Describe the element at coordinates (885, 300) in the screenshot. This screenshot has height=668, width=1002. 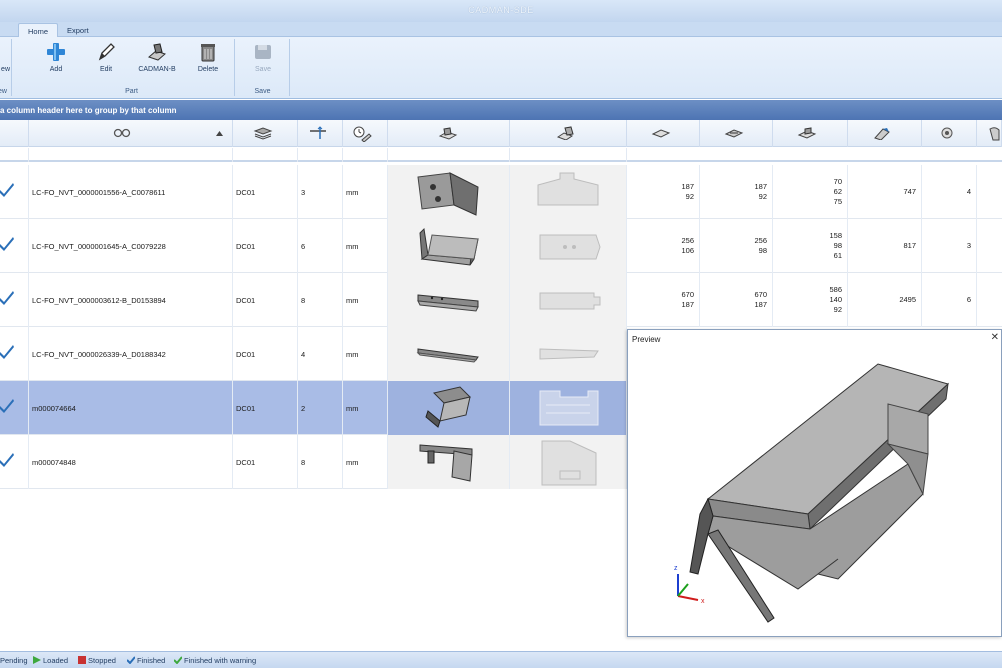
I see `value-cell: 2495` at that location.